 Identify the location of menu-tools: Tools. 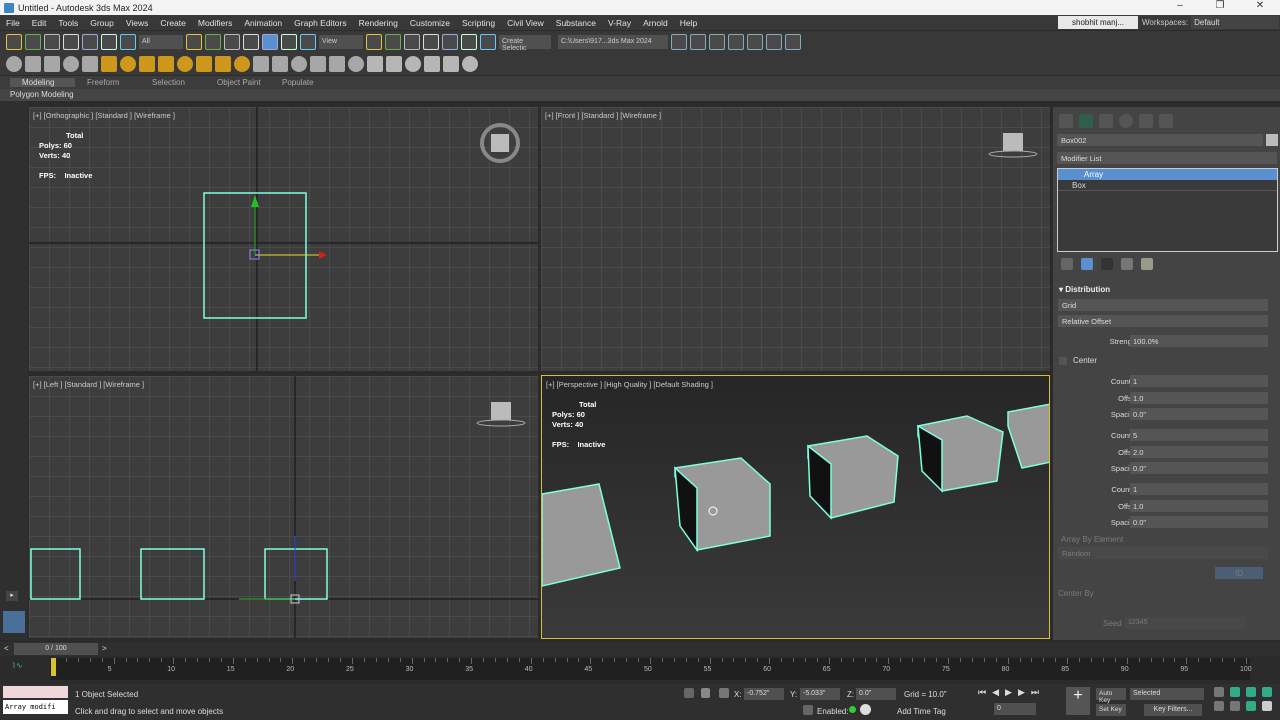
(68, 23).